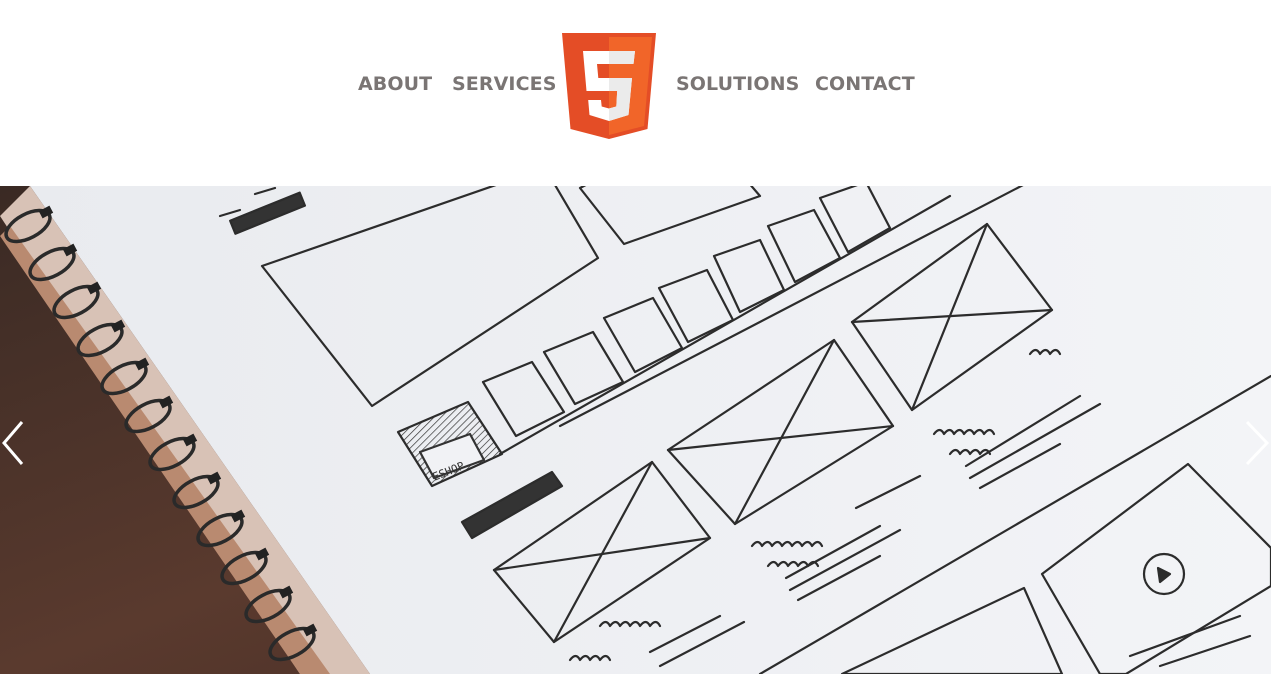 The image size is (1271, 674). I want to click on nav-solutions-link: SOLUTIONS, so click(737, 84).